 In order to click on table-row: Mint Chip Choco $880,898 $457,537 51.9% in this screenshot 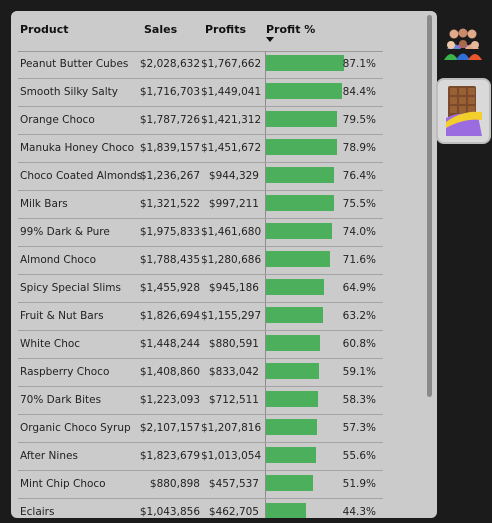, I will do `click(200, 485)`.